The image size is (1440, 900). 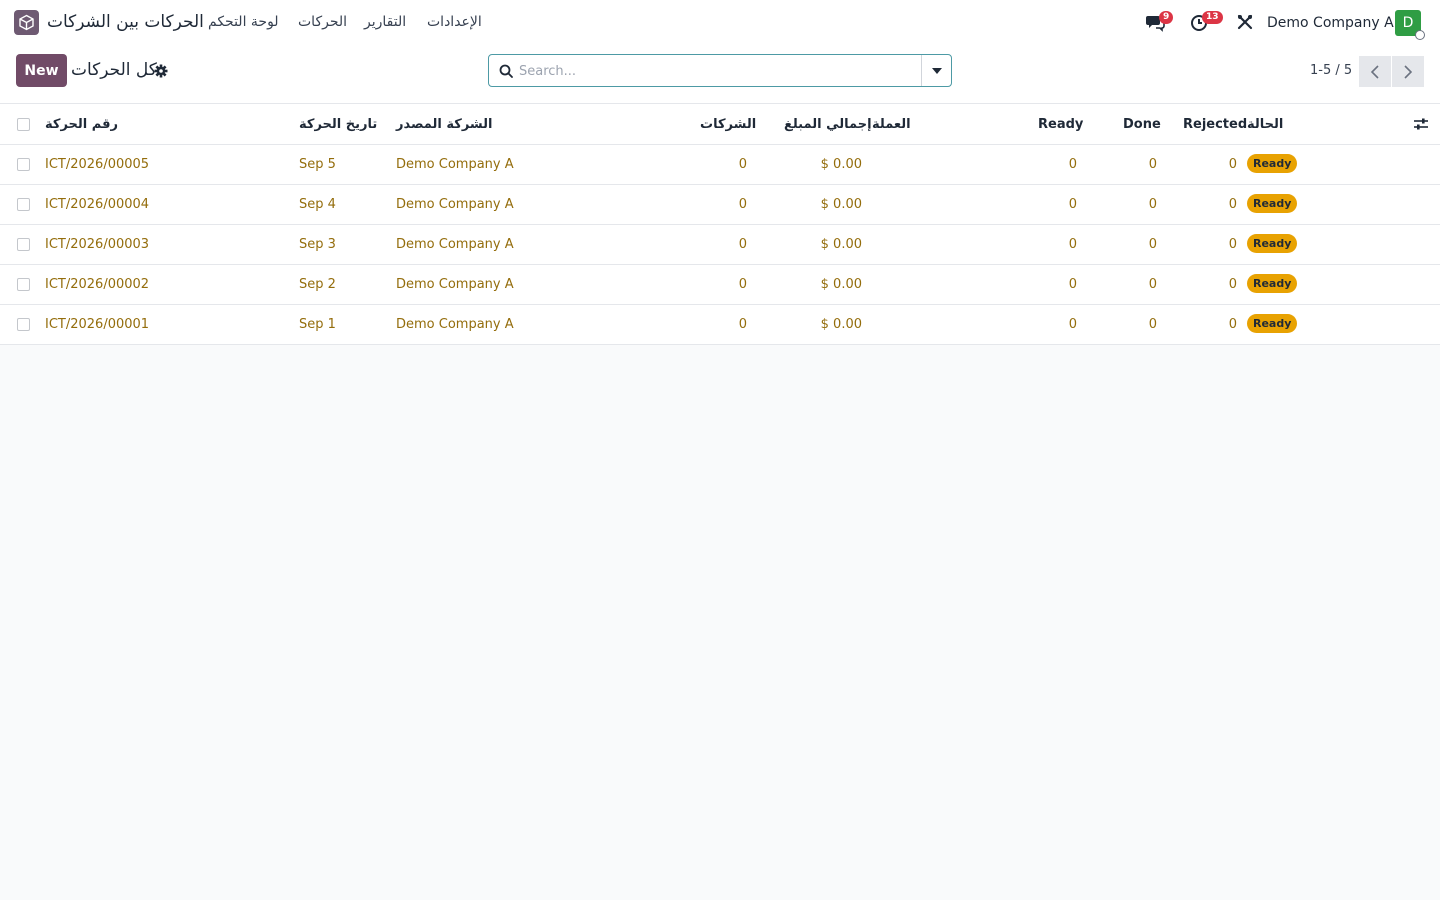 What do you see at coordinates (317, 324) in the screenshot?
I see `cell-date: Sep 1` at bounding box center [317, 324].